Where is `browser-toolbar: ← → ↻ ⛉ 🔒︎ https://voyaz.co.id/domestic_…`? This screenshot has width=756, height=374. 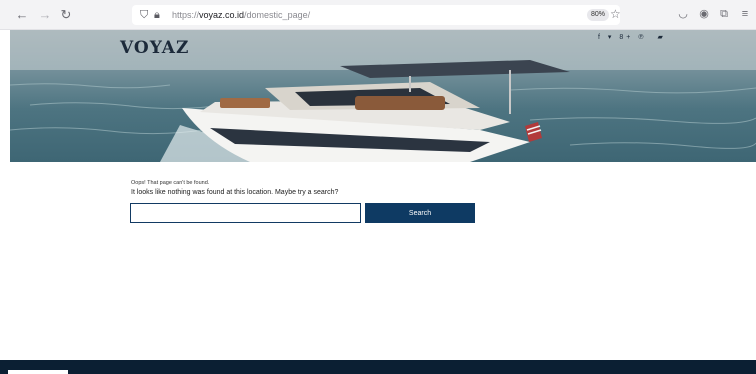 browser-toolbar: ← → ↻ ⛉ 🔒︎ https://voyaz.co.id/domestic_… is located at coordinates (378, 15).